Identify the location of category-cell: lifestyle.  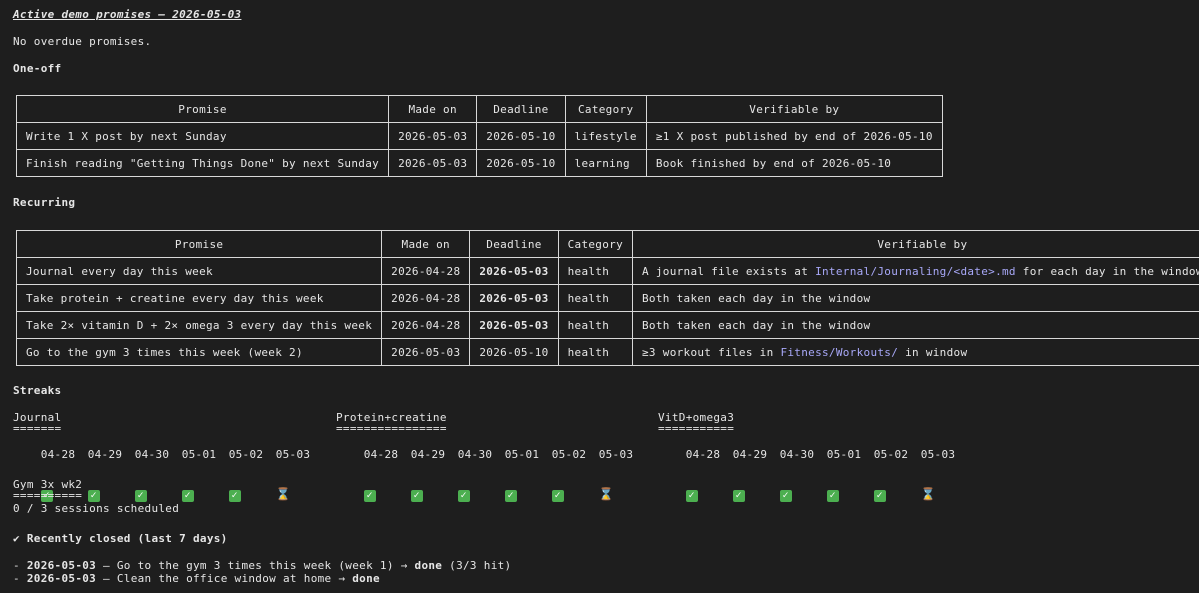
(605, 136).